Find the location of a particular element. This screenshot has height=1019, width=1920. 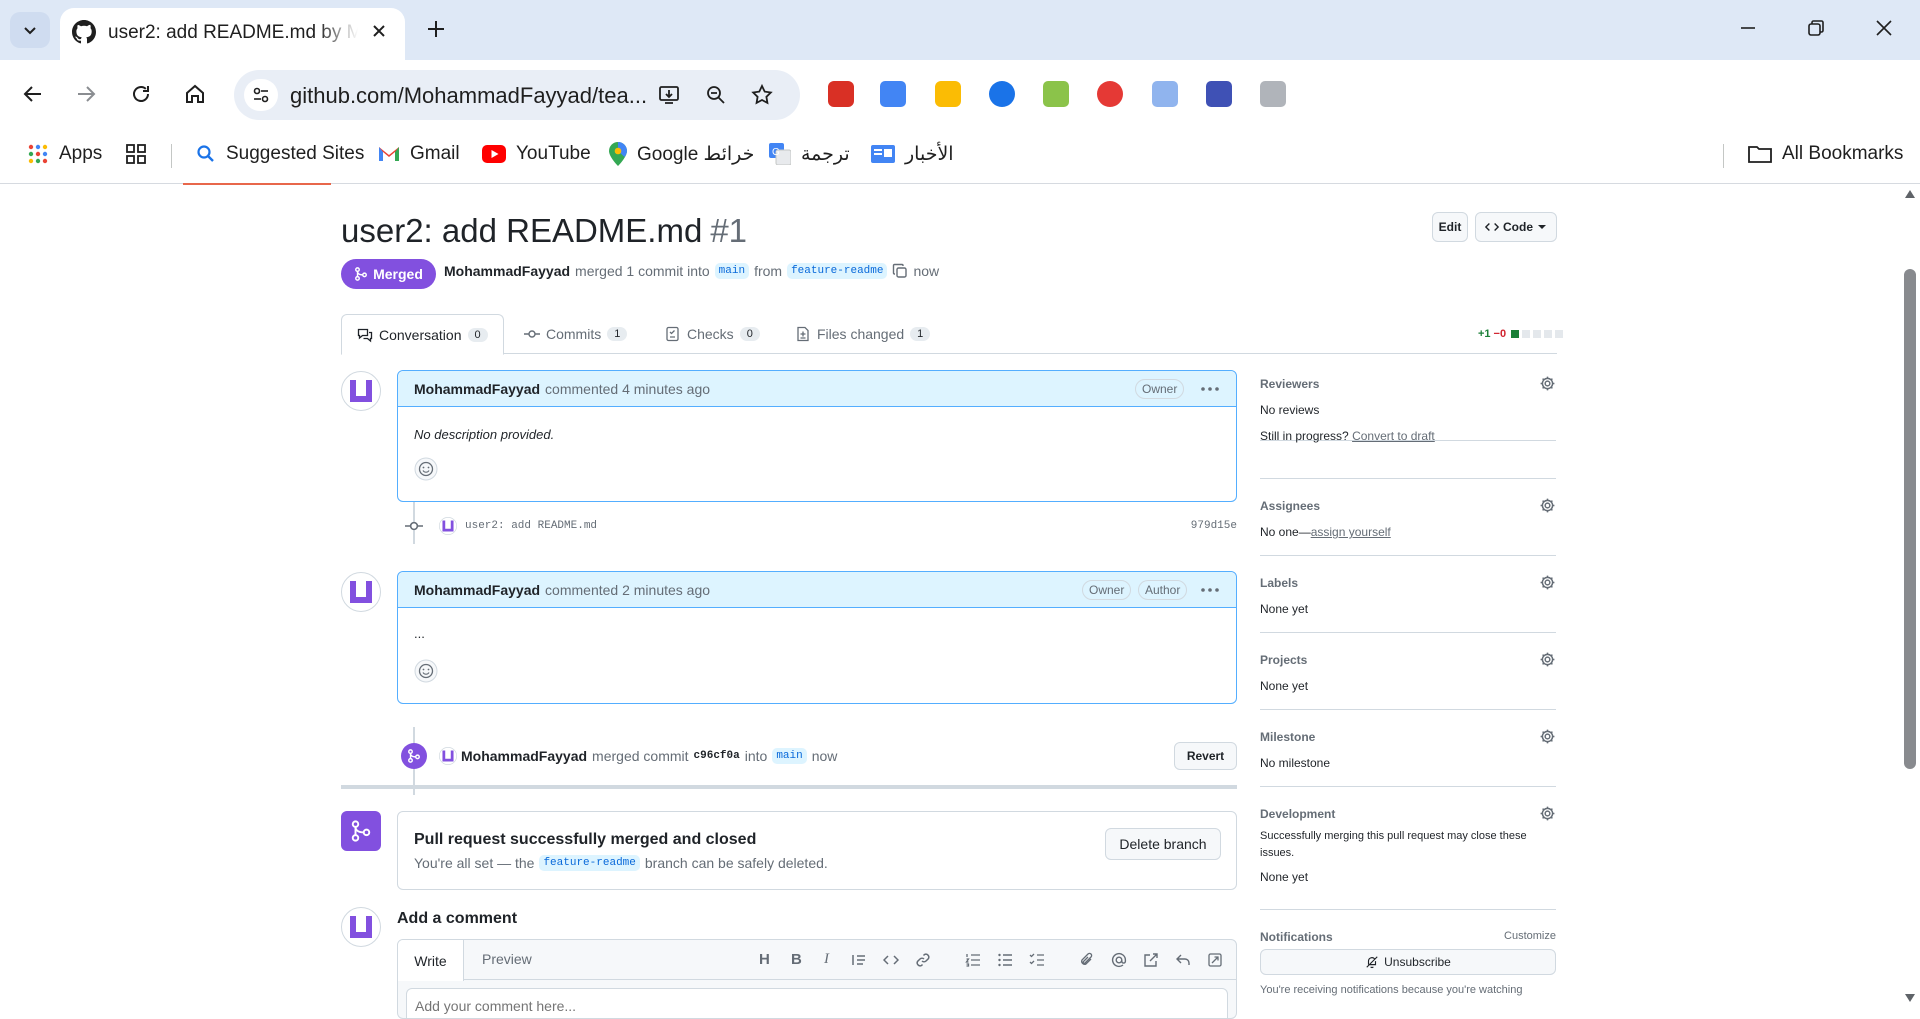

sidebar-heading: Labels is located at coordinates (1279, 583).